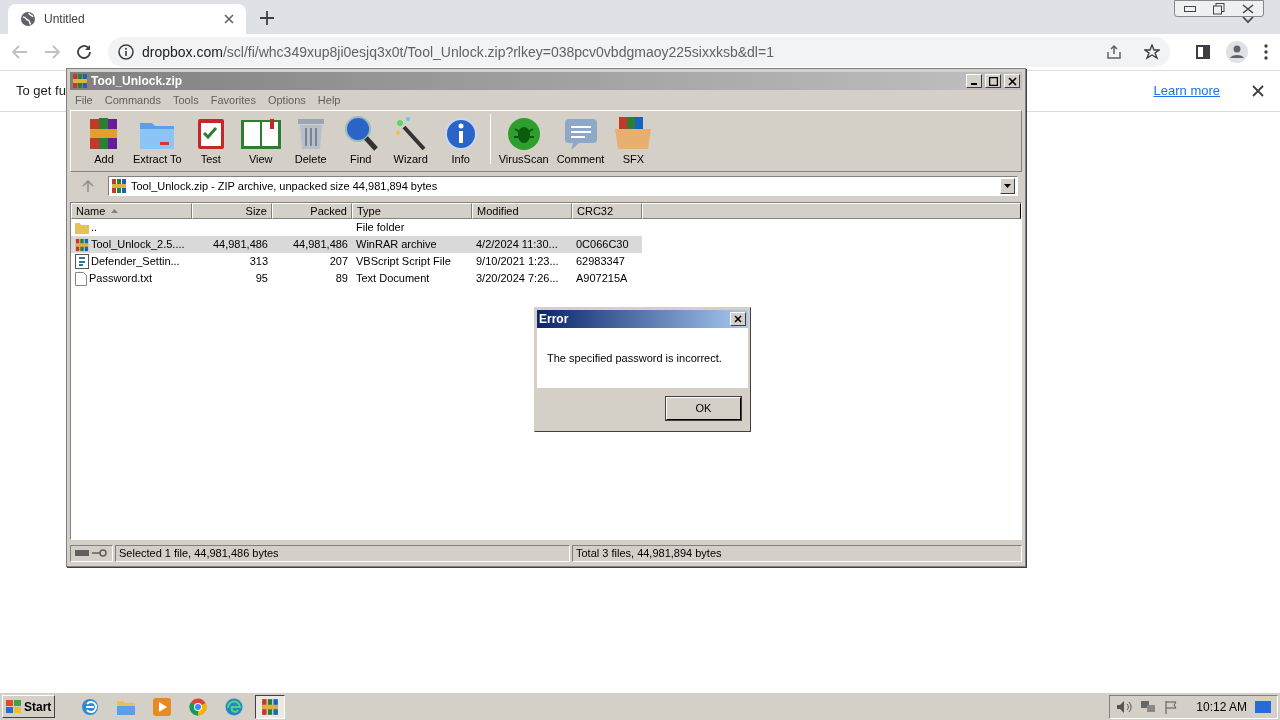  What do you see at coordinates (29, 706) in the screenshot?
I see `start-button: Start` at bounding box center [29, 706].